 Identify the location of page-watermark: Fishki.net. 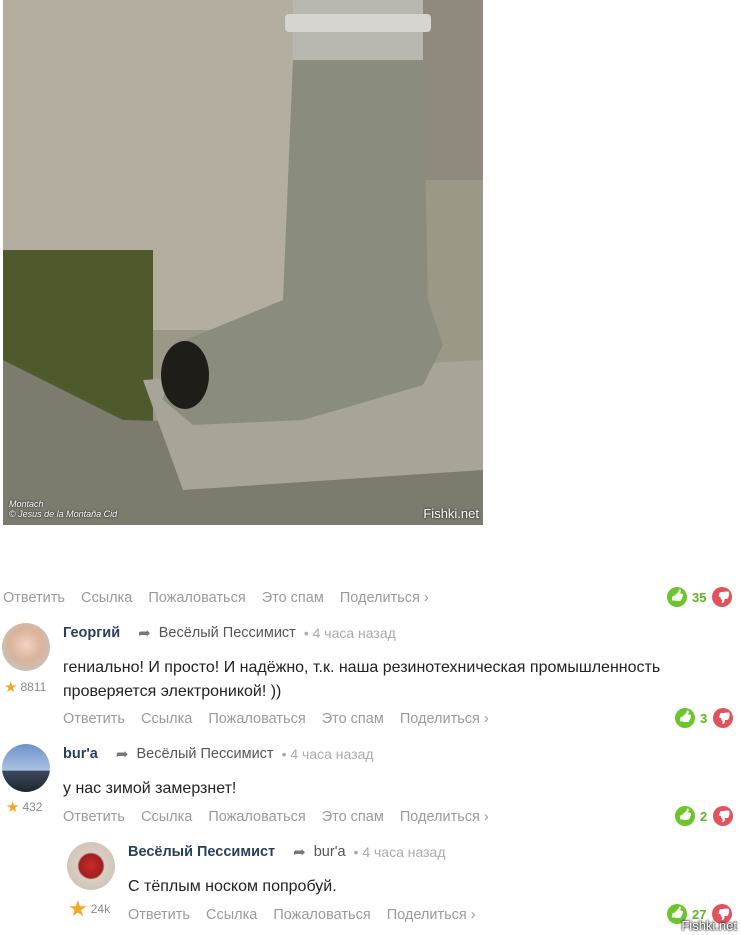
(709, 925).